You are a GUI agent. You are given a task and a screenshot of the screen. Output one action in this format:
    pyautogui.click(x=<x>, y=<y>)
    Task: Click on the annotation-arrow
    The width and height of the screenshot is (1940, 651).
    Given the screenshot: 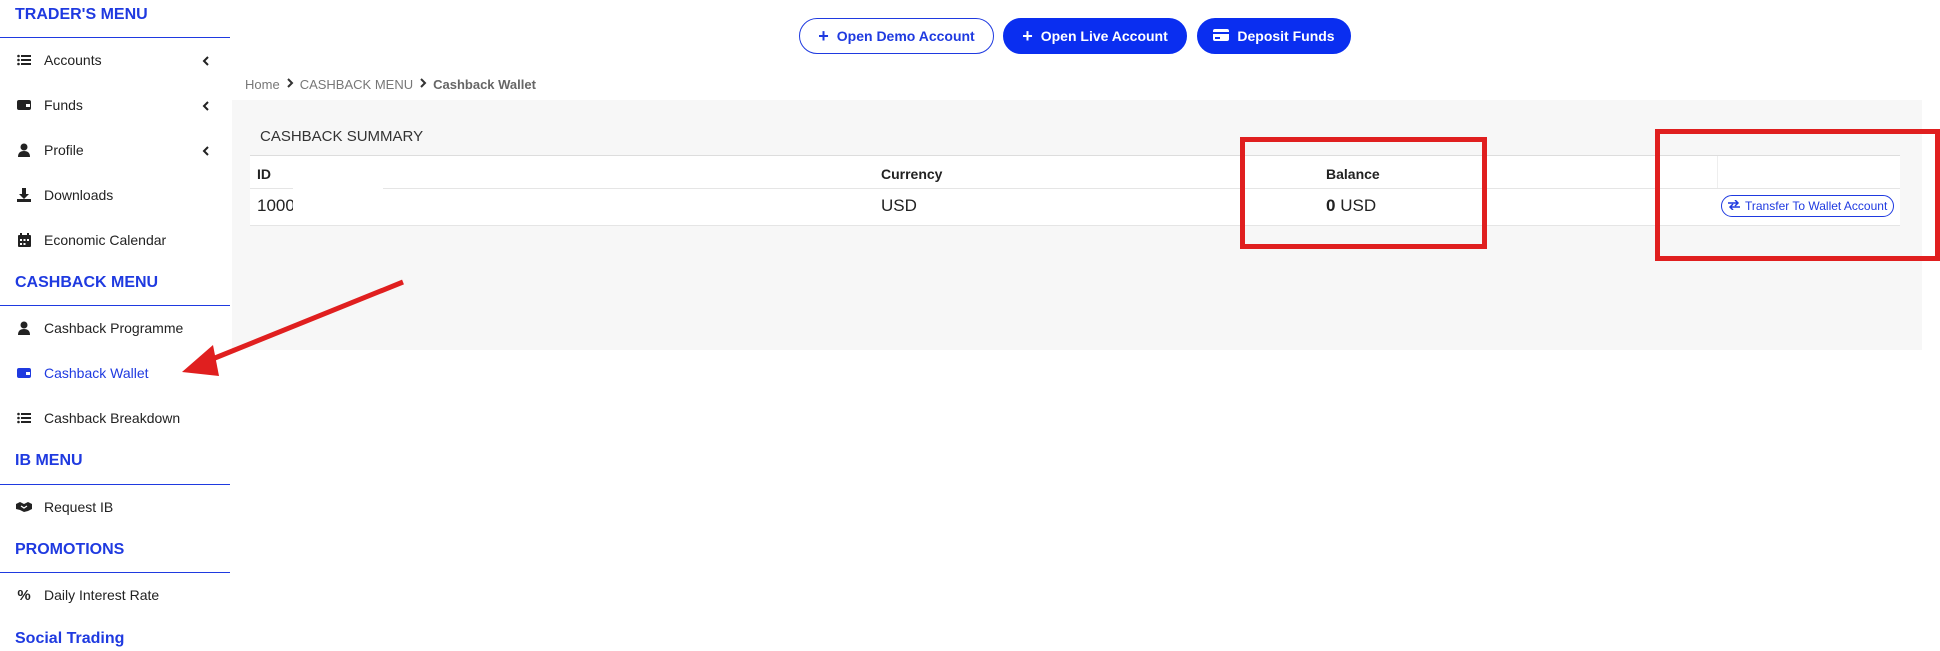 What is the action you would take?
    pyautogui.click(x=293, y=327)
    